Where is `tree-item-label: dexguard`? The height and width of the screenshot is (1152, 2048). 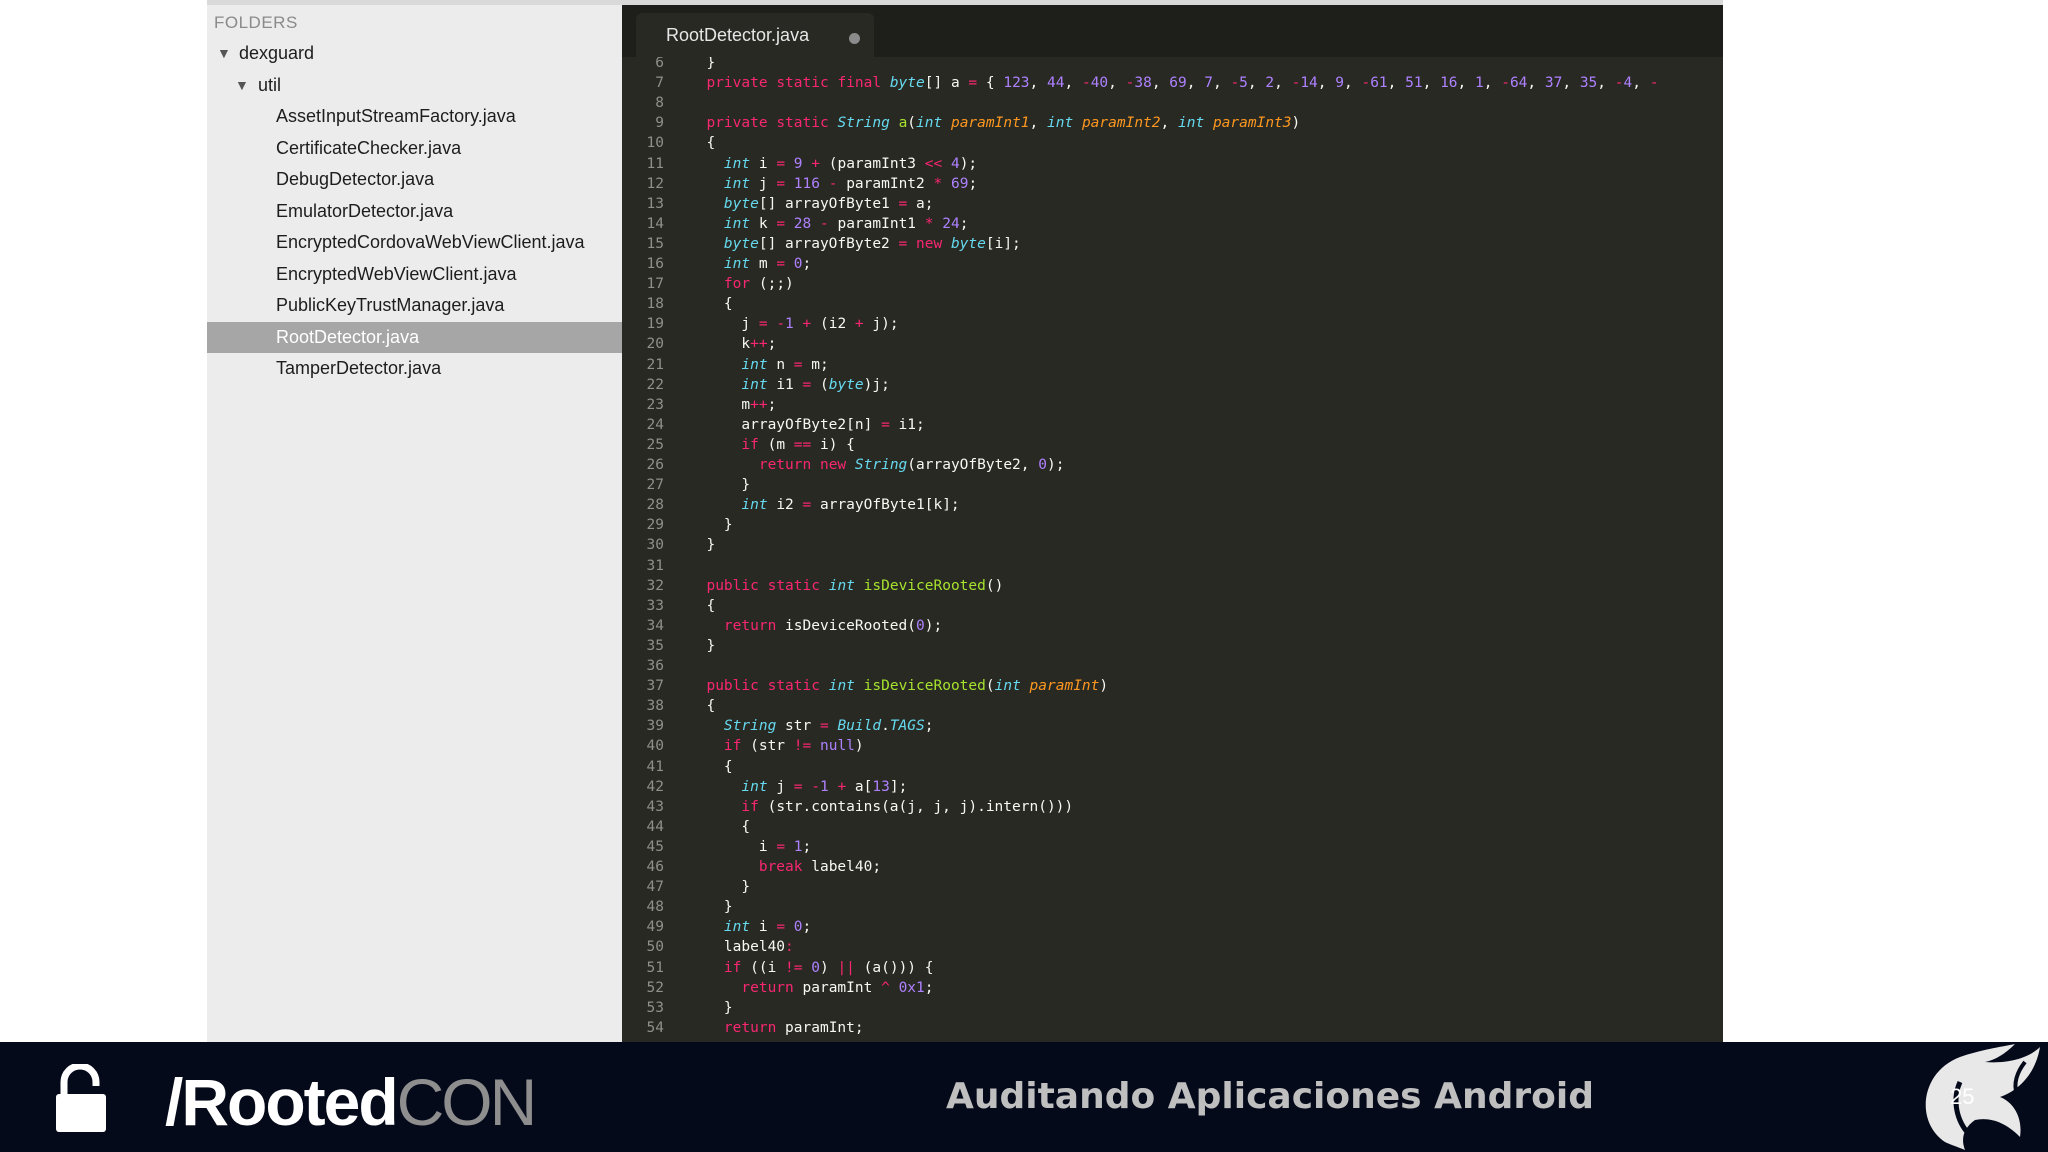
tree-item-label: dexguard is located at coordinates (277, 53).